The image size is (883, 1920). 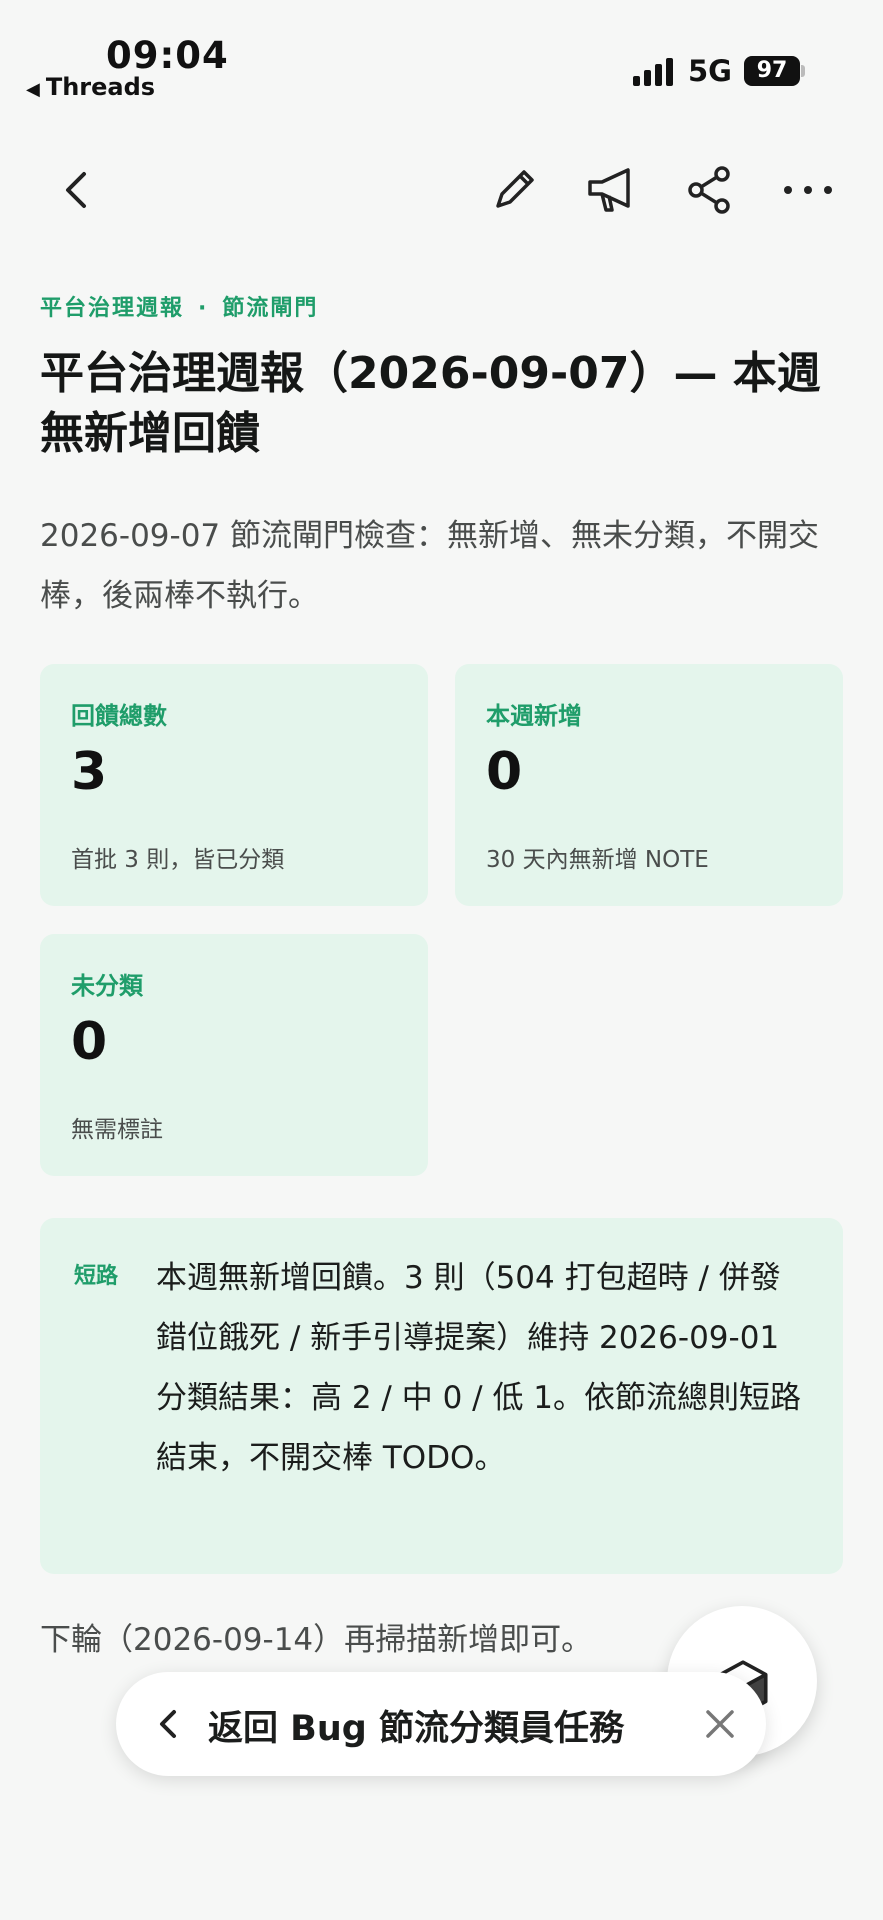 I want to click on next-round-text: 下輪（2026-09-14）再掃描新增即可。, so click(x=316, y=1640).